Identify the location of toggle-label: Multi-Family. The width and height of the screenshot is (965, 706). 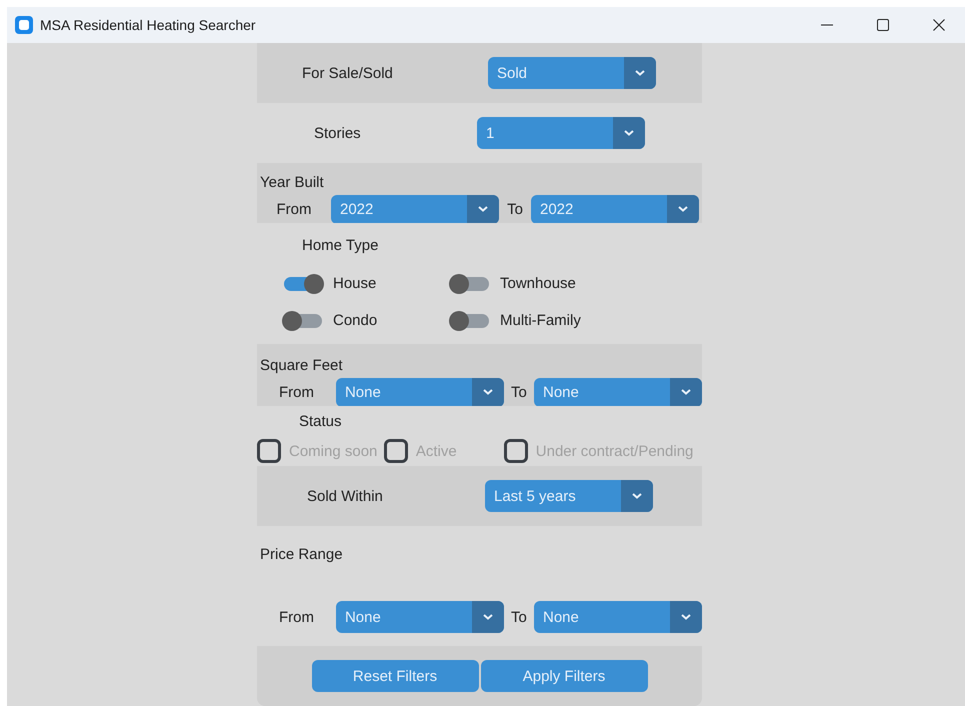
(540, 320).